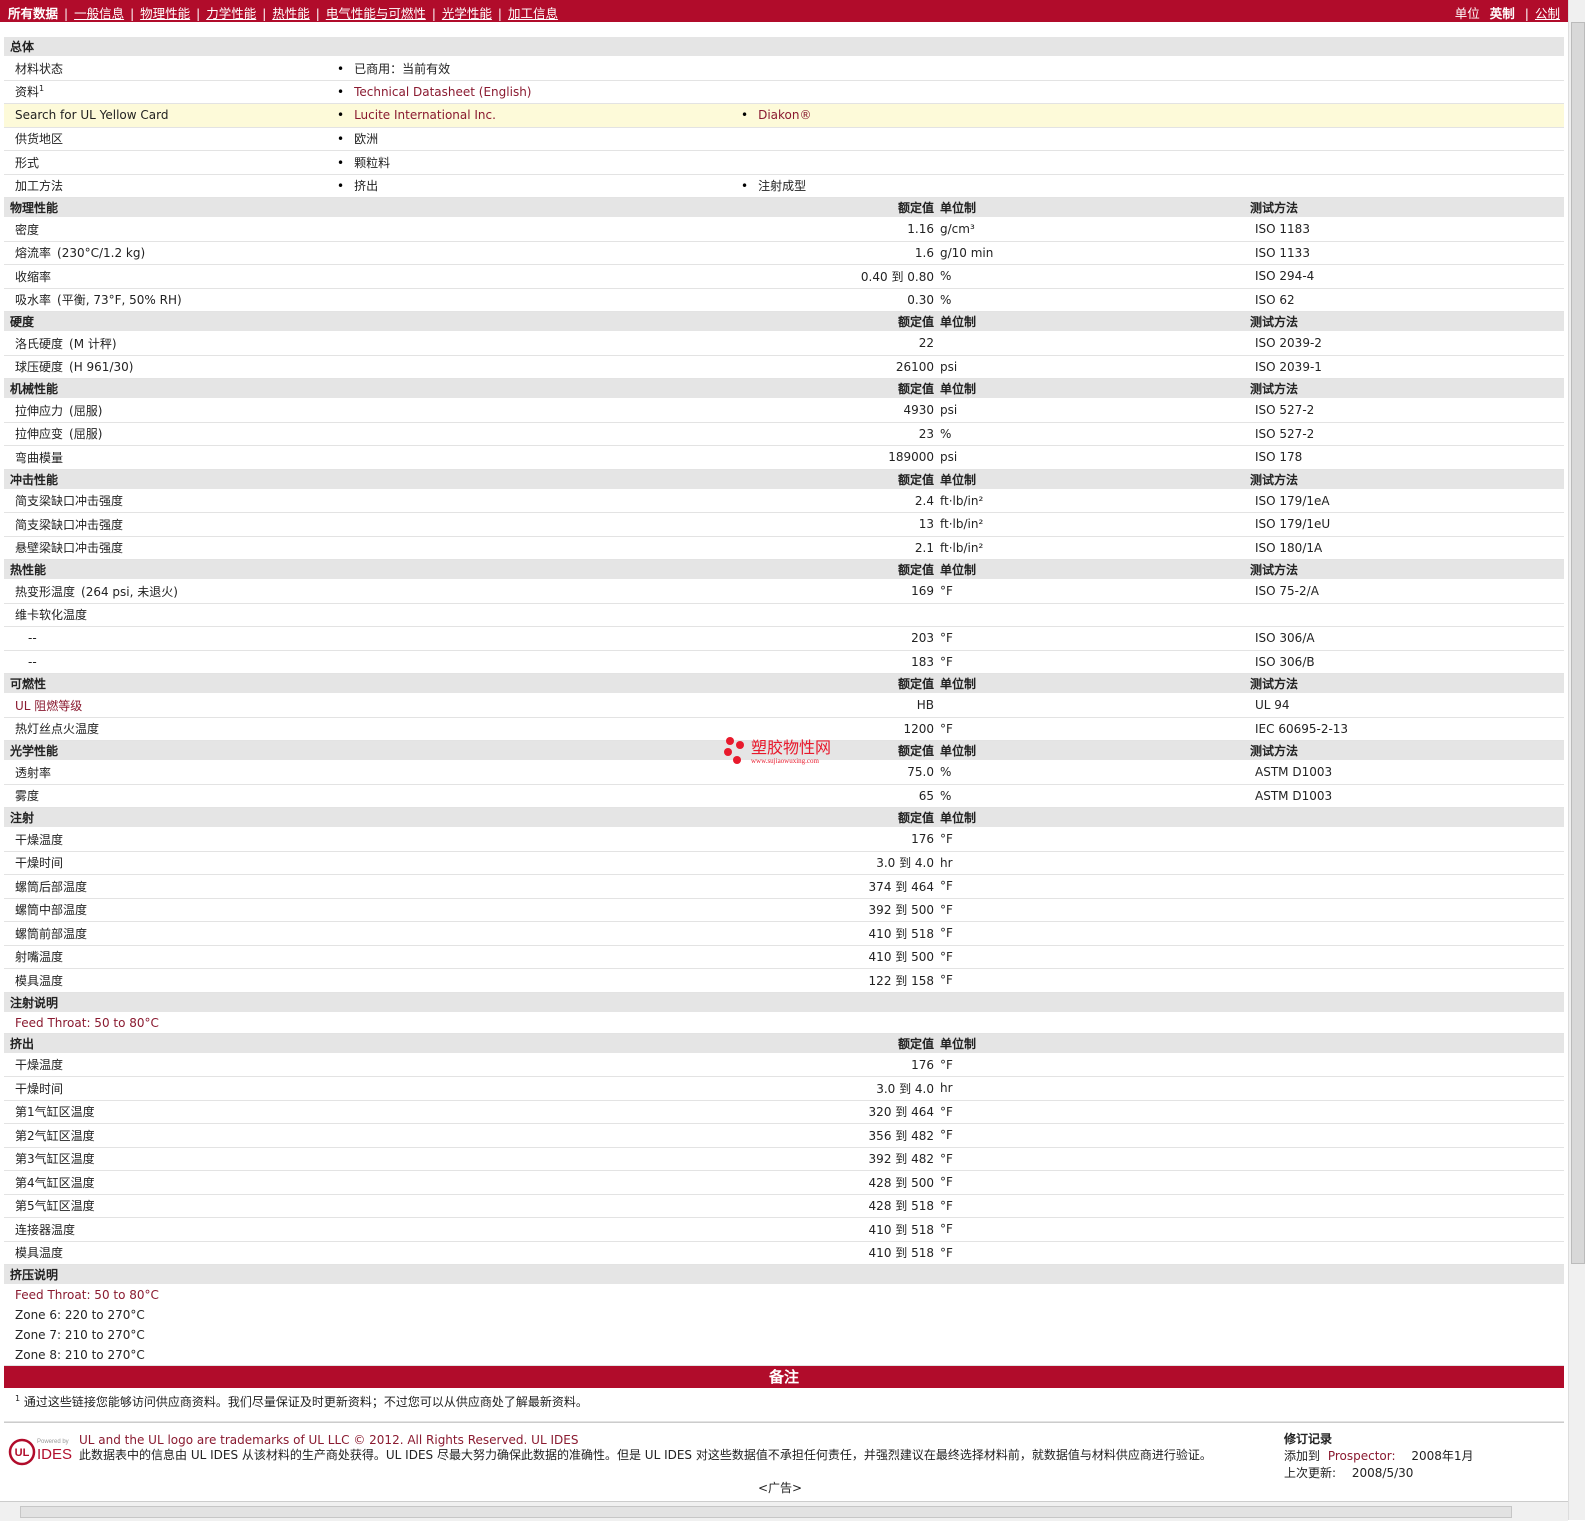 The image size is (1585, 1521). I want to click on property-unit: ft·lb/in², so click(1095, 501).